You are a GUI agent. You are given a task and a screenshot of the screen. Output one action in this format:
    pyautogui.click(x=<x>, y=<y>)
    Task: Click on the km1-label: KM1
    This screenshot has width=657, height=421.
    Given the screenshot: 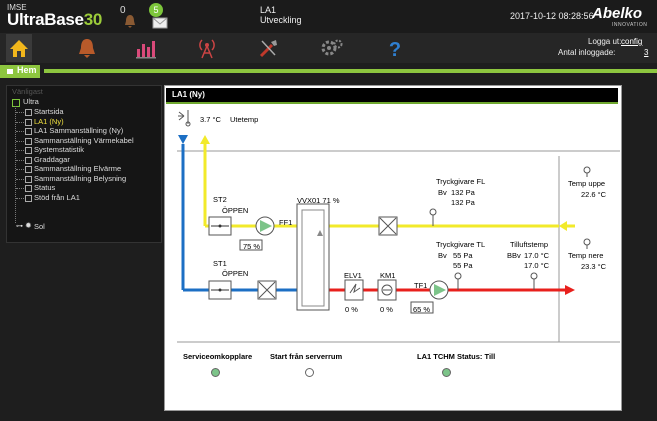 What is the action you would take?
    pyautogui.click(x=388, y=275)
    